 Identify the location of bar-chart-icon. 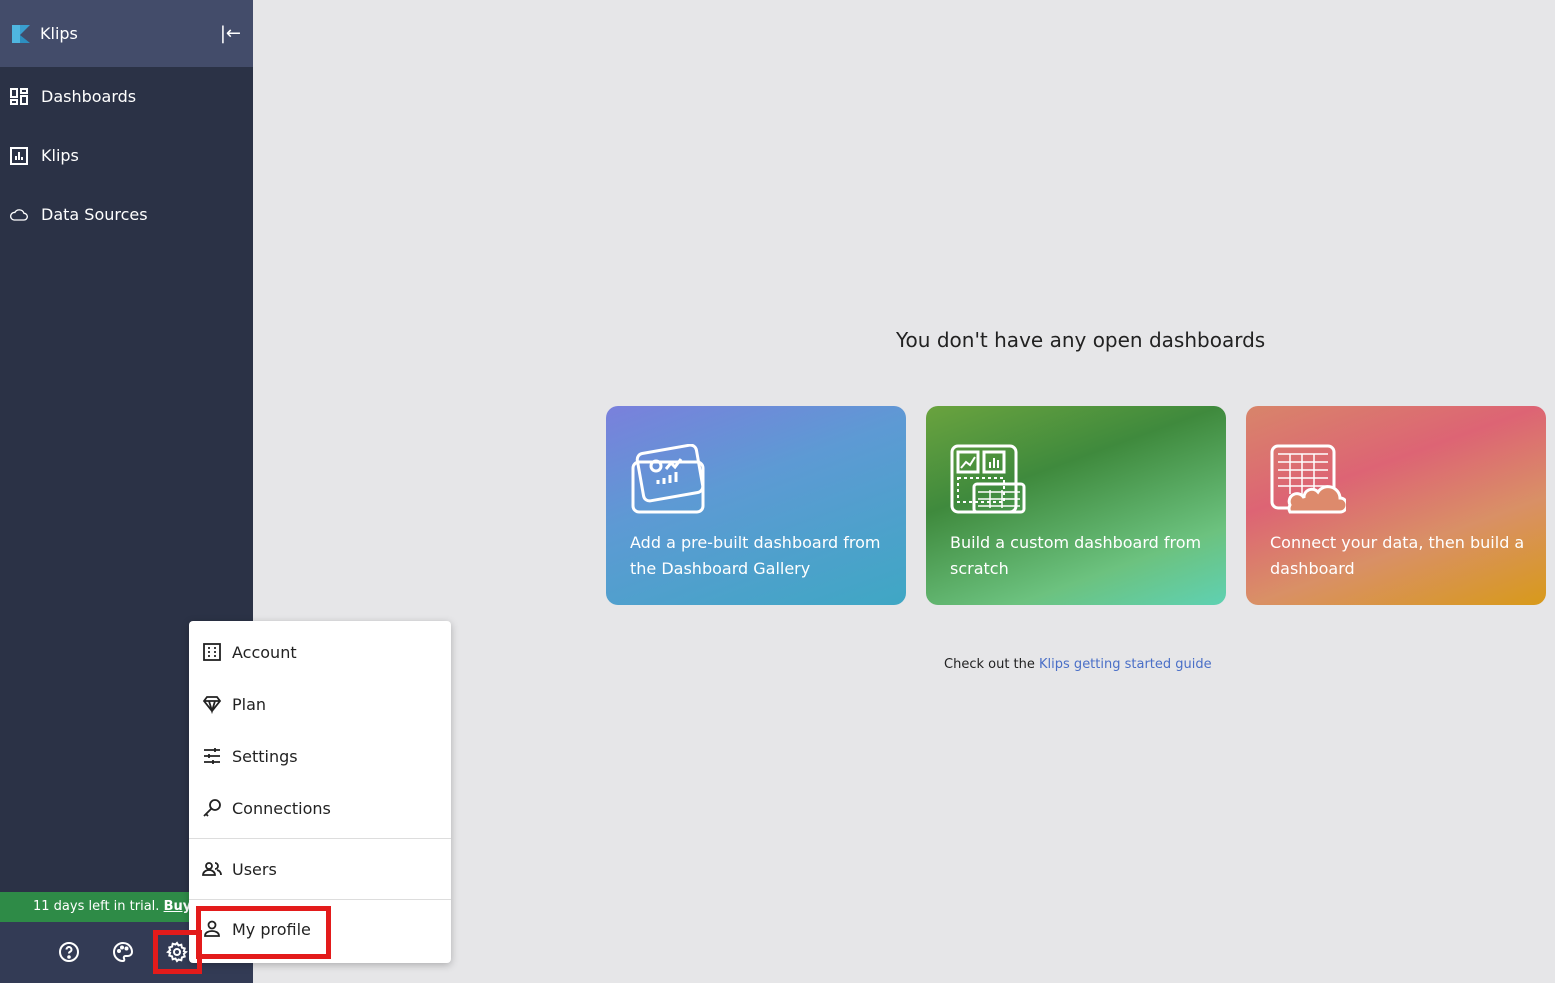
(19, 155).